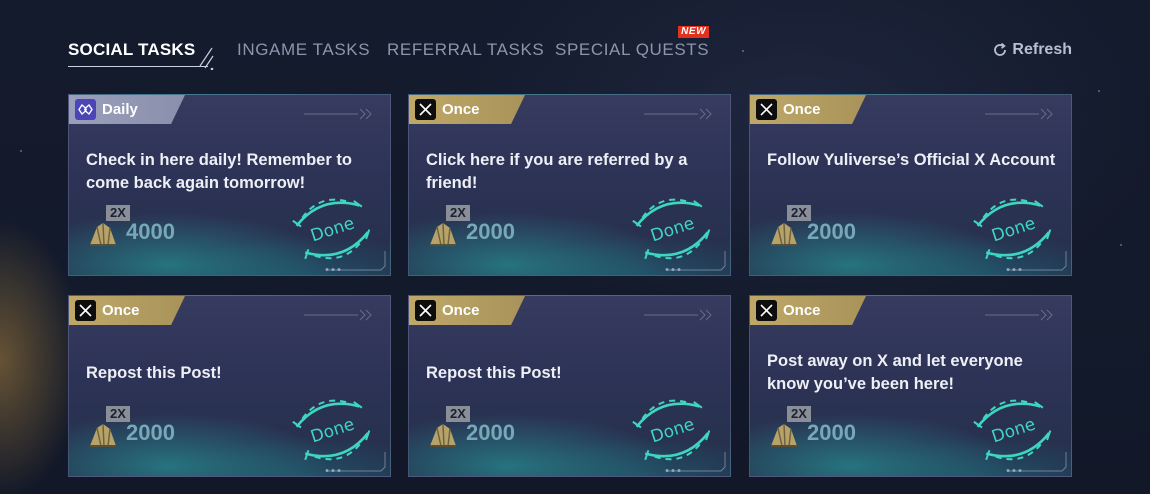  What do you see at coordinates (632, 49) in the screenshot?
I see `tab-special-quests-label: SPECIAL QUESTS` at bounding box center [632, 49].